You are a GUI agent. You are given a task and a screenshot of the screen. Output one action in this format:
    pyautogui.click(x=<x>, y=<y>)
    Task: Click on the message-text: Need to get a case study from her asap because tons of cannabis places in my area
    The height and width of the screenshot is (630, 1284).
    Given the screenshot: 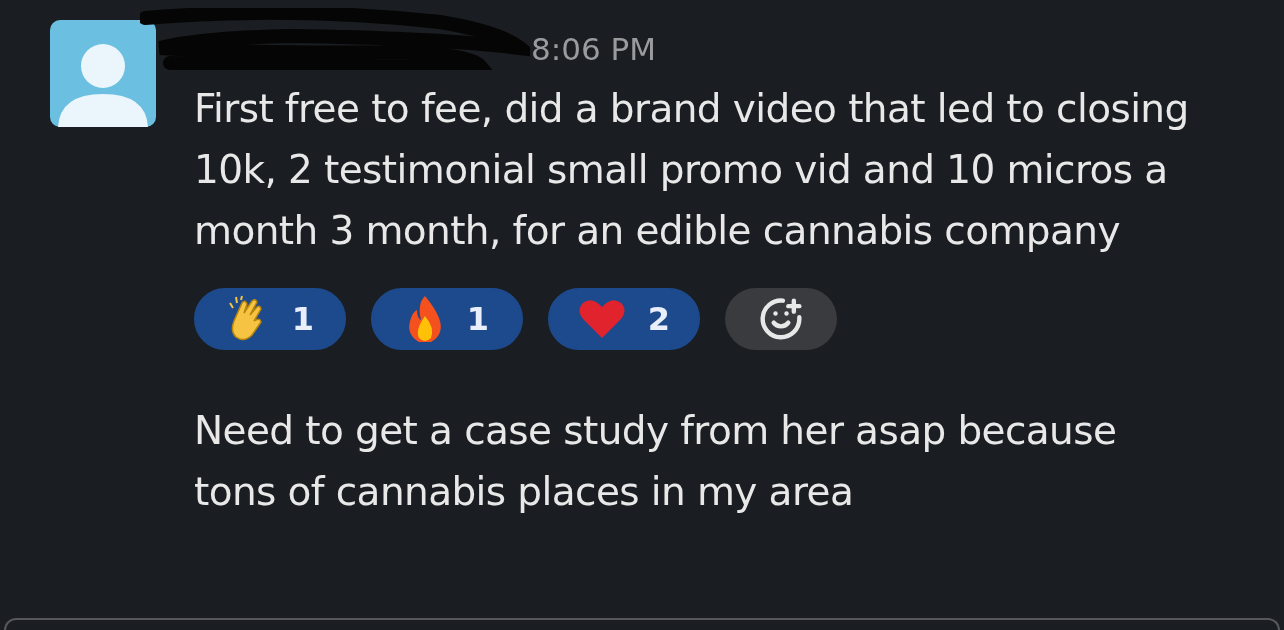 What is the action you would take?
    pyautogui.click(x=656, y=461)
    